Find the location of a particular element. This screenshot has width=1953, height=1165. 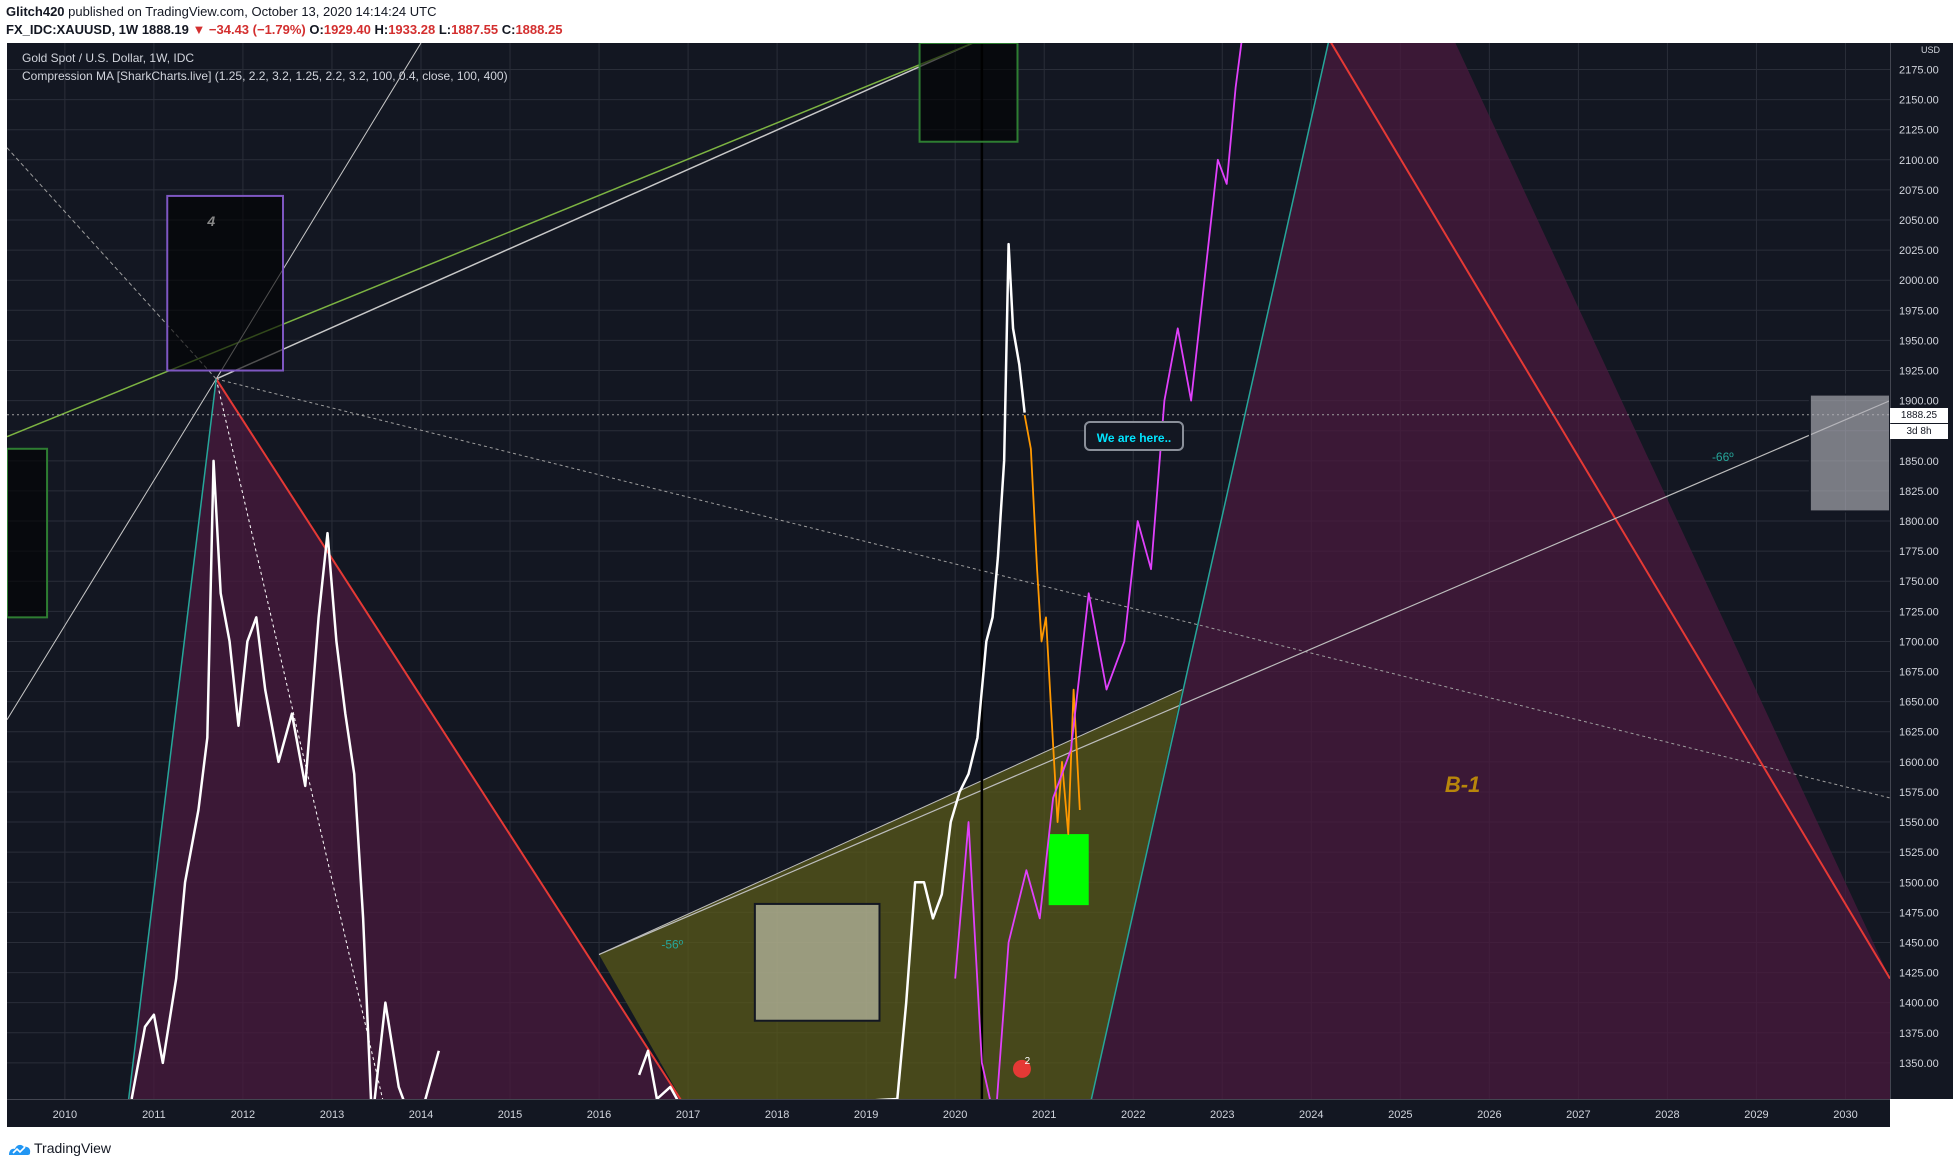

time-tick-label: 2020 is located at coordinates (955, 1115).